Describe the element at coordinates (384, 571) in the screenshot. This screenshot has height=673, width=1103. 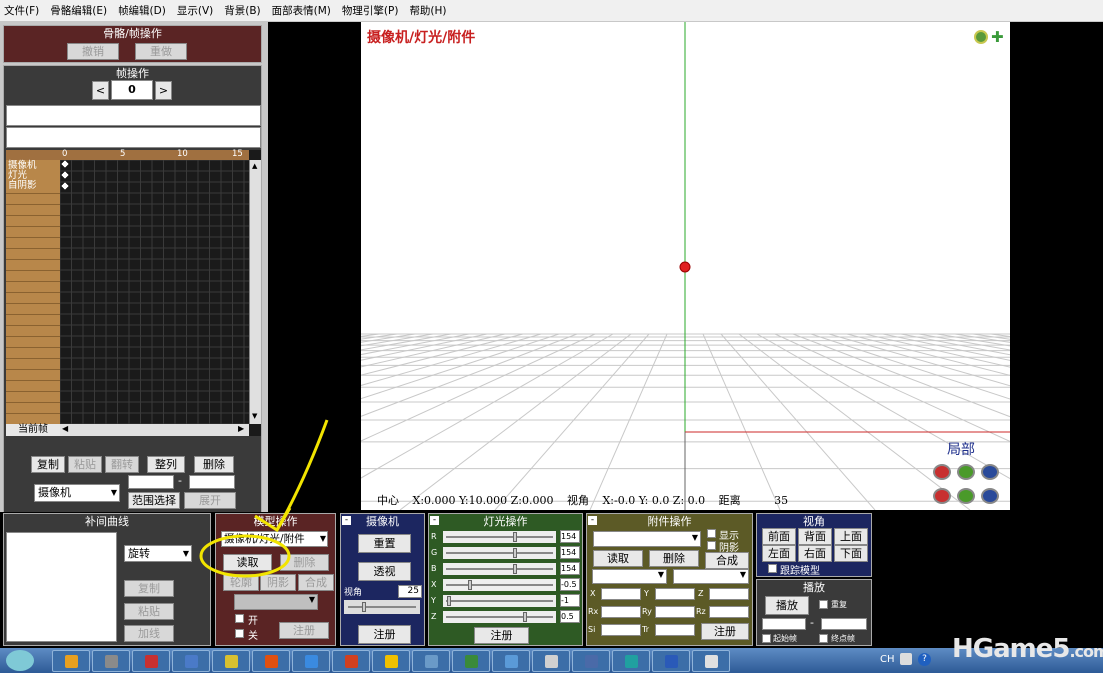
I see `perspective-button: 透视` at that location.